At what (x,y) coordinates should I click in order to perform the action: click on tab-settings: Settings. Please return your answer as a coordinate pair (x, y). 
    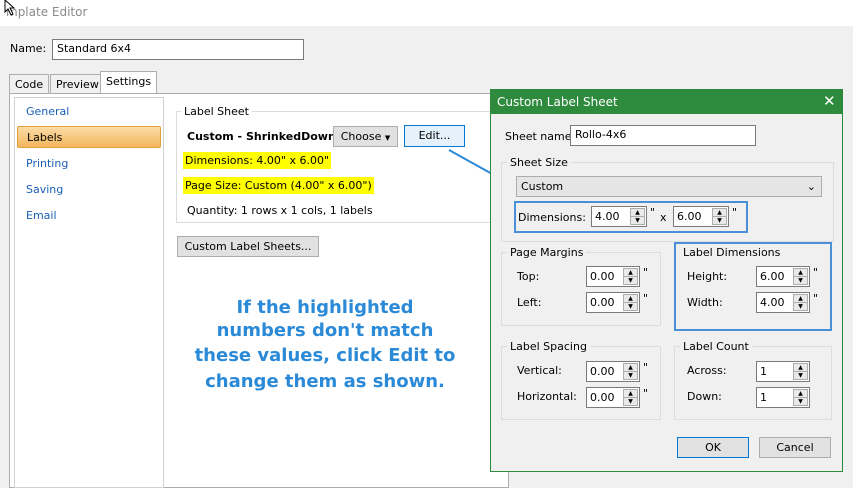
    Looking at the image, I should click on (129, 82).